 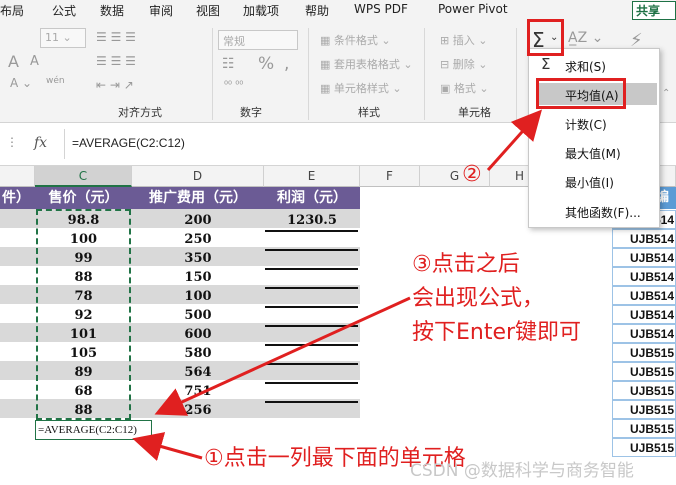 What do you see at coordinates (497, 332) in the screenshot?
I see `step3-line3: 按下Enter键即可` at bounding box center [497, 332].